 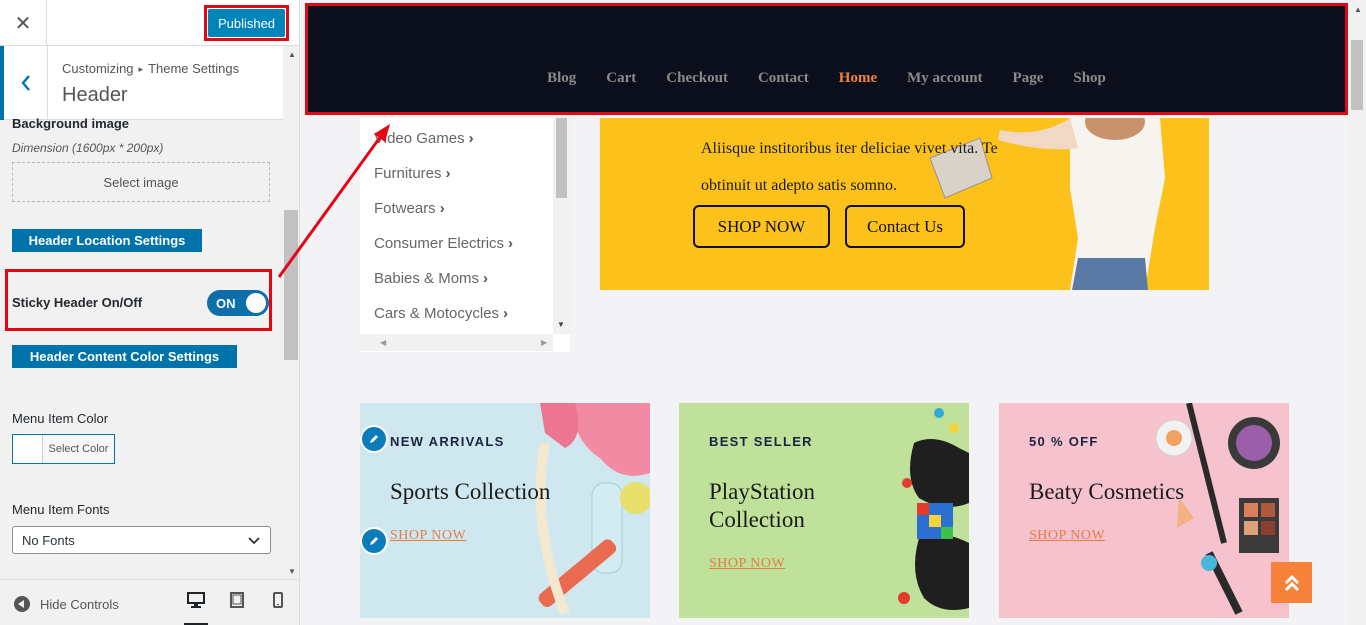 I want to click on hero-contact-button: Contact Us, so click(x=905, y=226).